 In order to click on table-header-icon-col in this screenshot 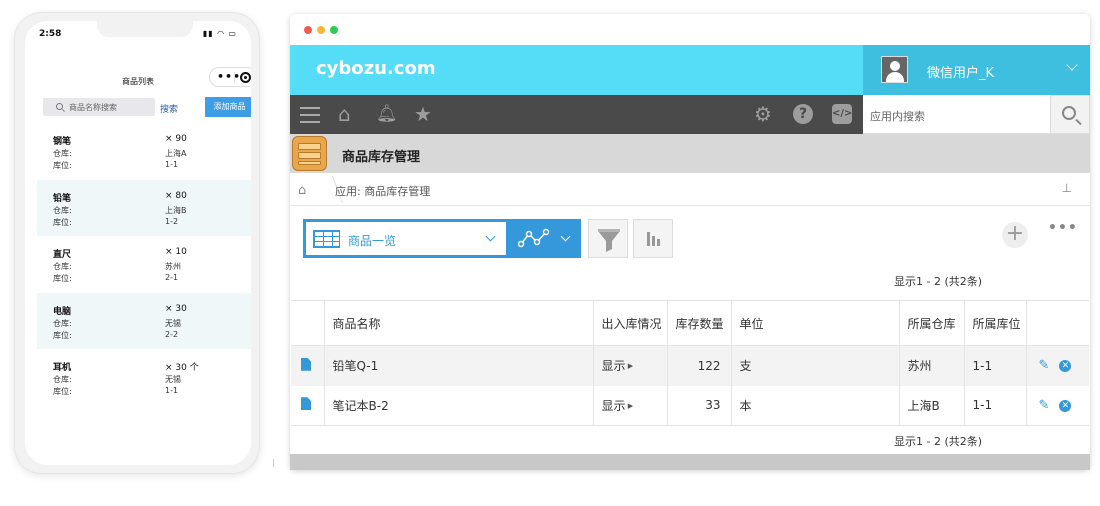, I will do `click(307, 323)`.